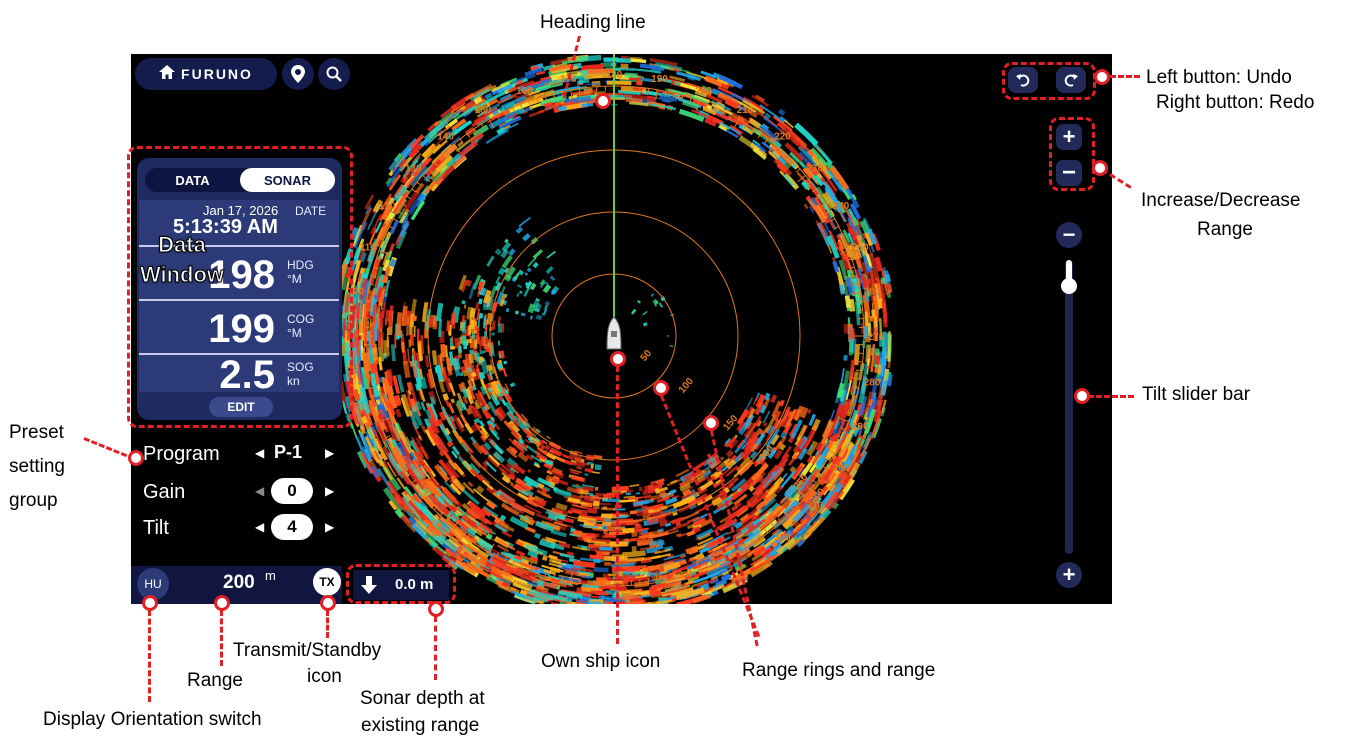  I want to click on bearing-label: 240, so click(841, 206).